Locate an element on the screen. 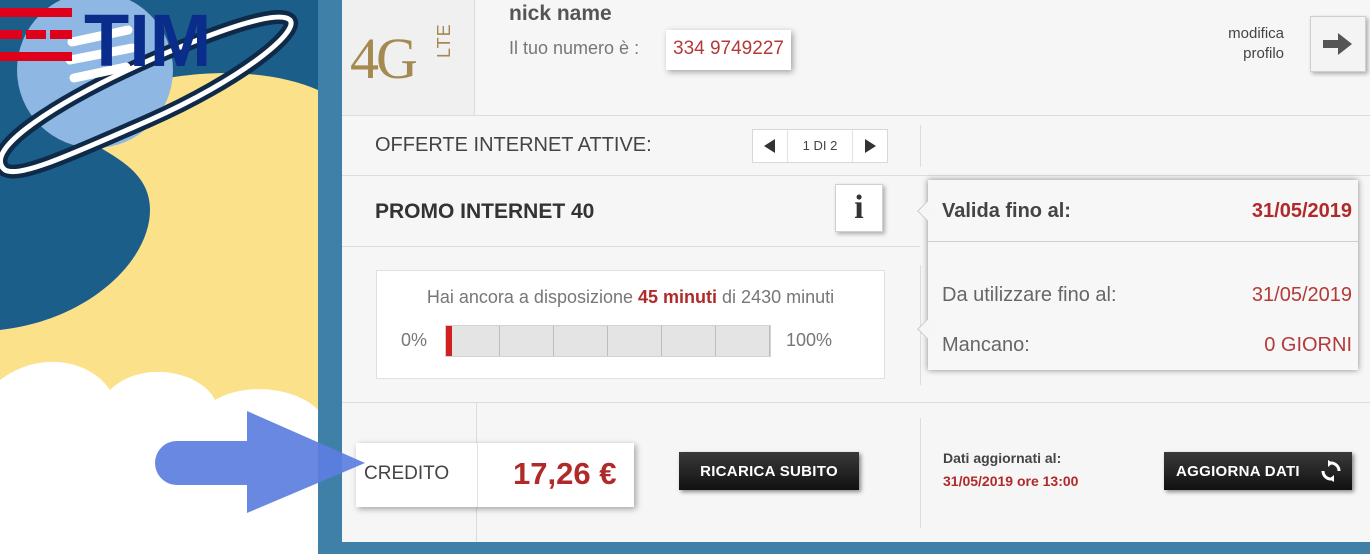 The image size is (1370, 554). pager-next-button is located at coordinates (870, 146).